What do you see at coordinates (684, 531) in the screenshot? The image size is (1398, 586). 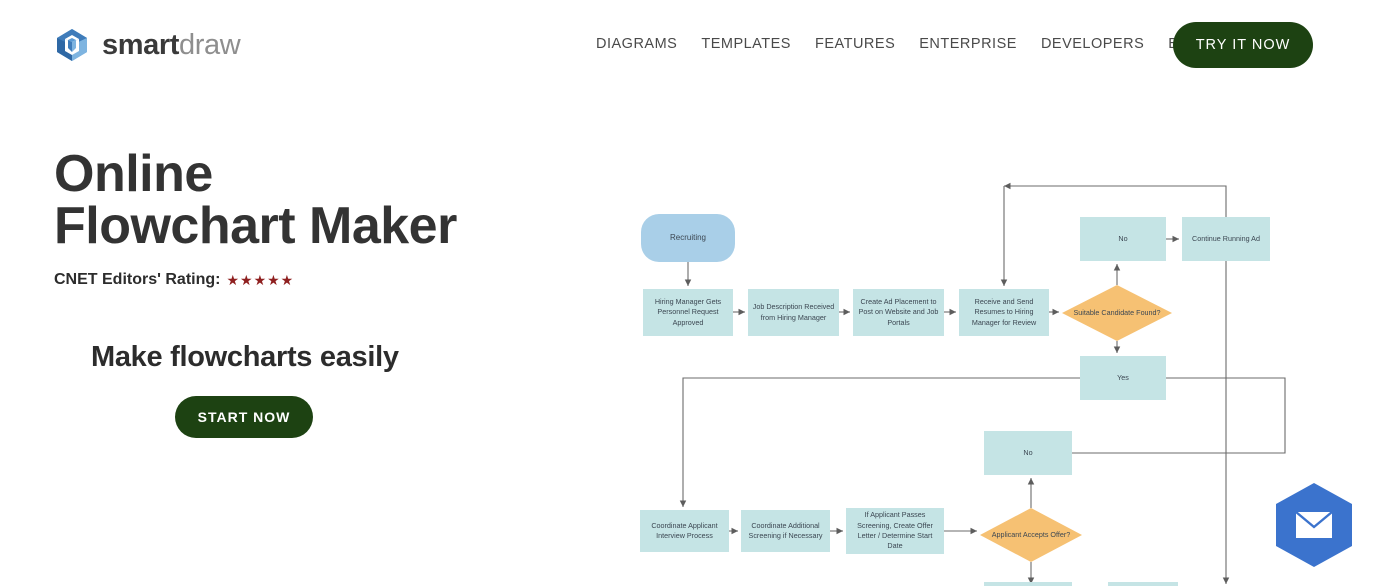 I see `flow-node-coordinate-interview: Coordinate Applicant Interview Process` at bounding box center [684, 531].